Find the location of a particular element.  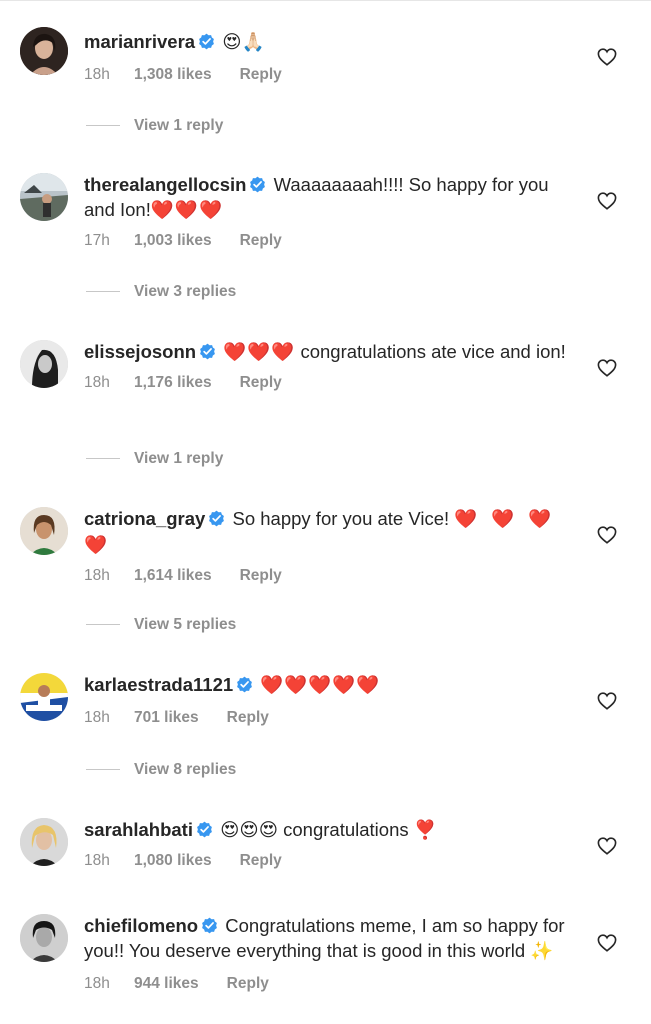

comment-meta: 17h 1,003 likes Reply is located at coordinates (329, 241).